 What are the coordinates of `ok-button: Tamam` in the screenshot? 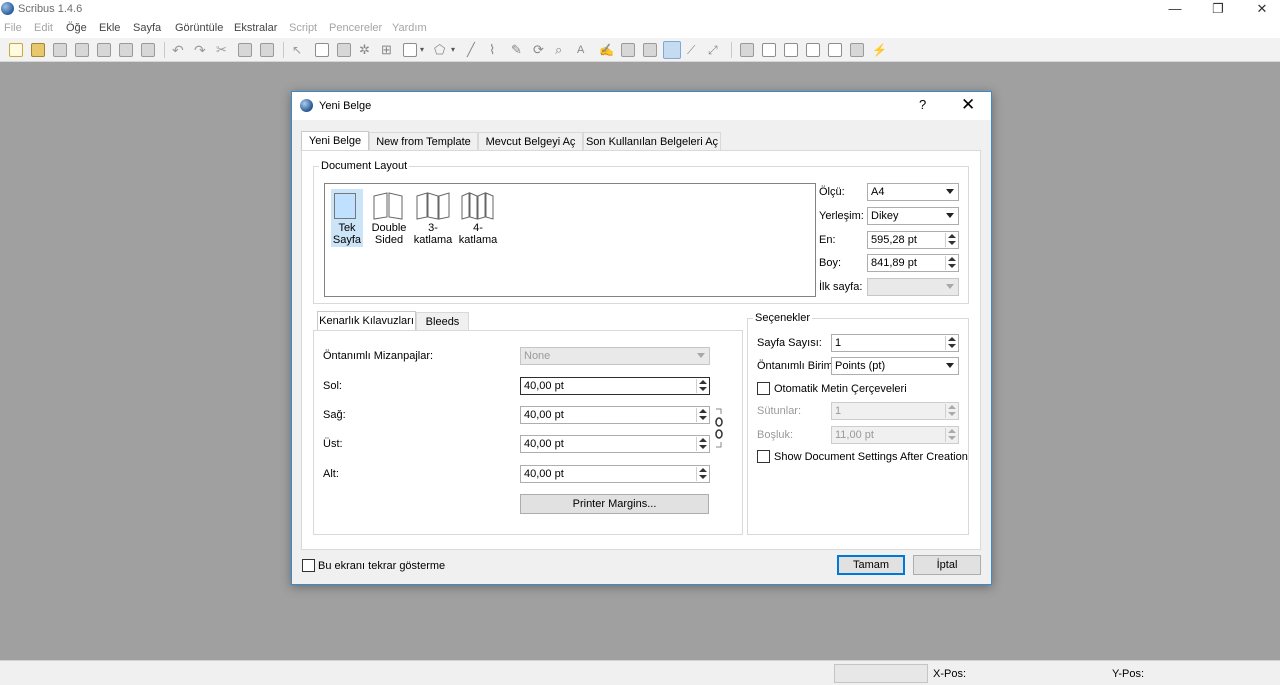 It's located at (871, 565).